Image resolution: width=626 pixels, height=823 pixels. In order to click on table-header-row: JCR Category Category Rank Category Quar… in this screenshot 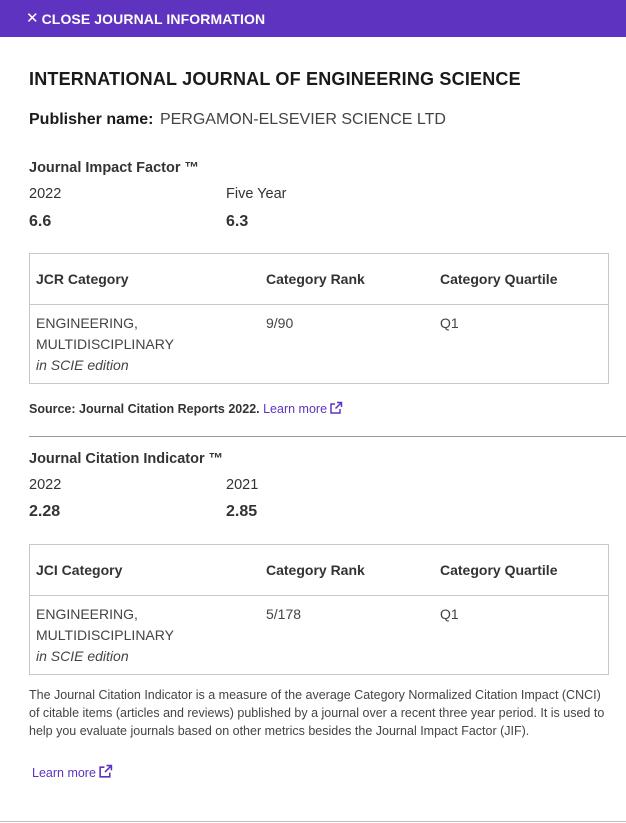, I will do `click(319, 279)`.